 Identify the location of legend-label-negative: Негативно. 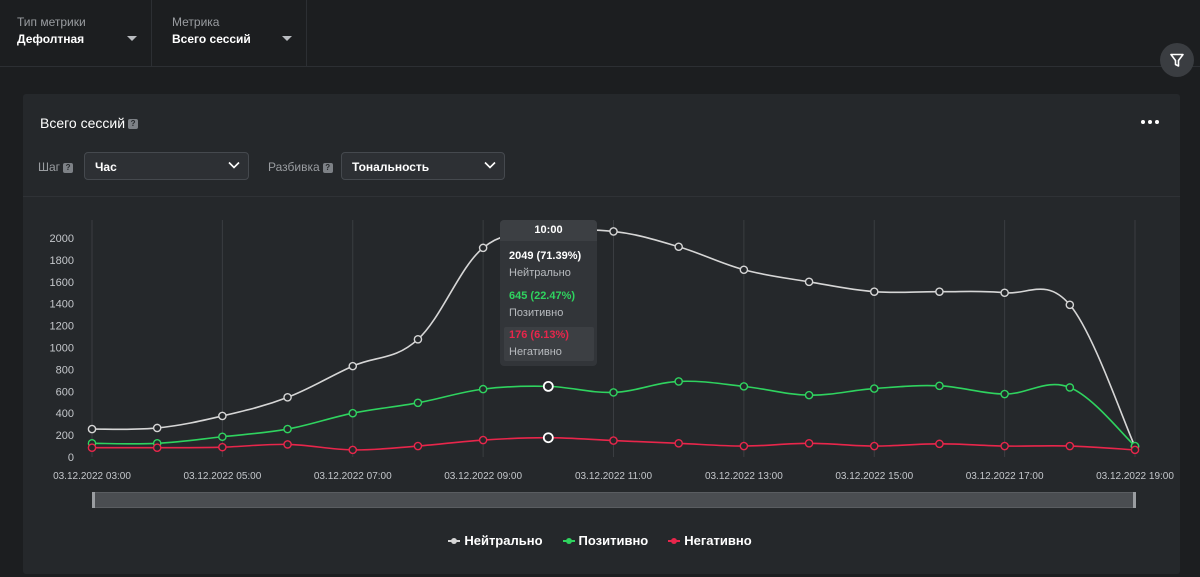
(718, 540).